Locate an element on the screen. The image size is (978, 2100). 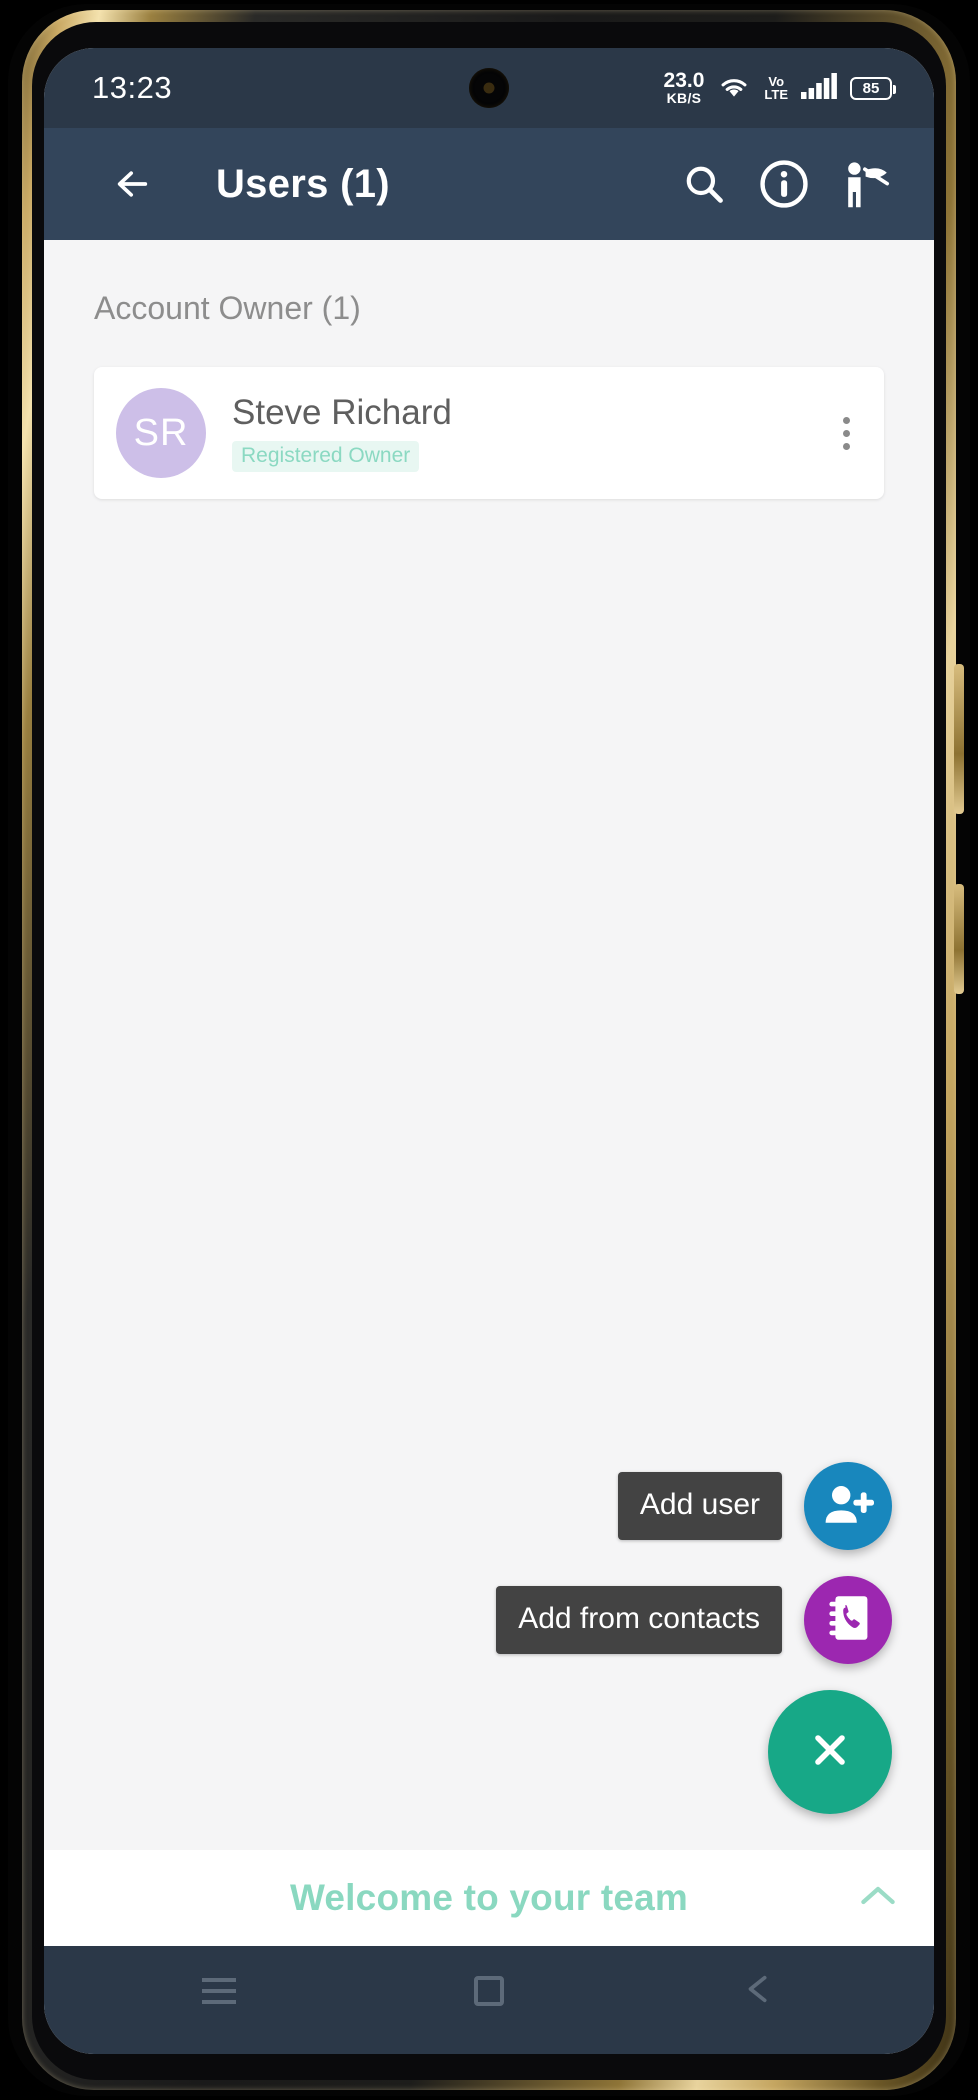
fab-row-add-from-contacts: Add from contacts is located at coordinates (694, 1620).